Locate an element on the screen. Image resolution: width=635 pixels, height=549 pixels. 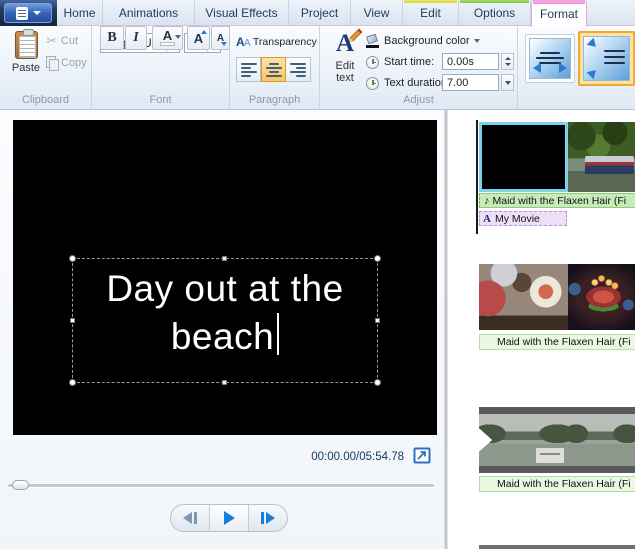
copy-button: Copy is located at coordinates (66, 63).